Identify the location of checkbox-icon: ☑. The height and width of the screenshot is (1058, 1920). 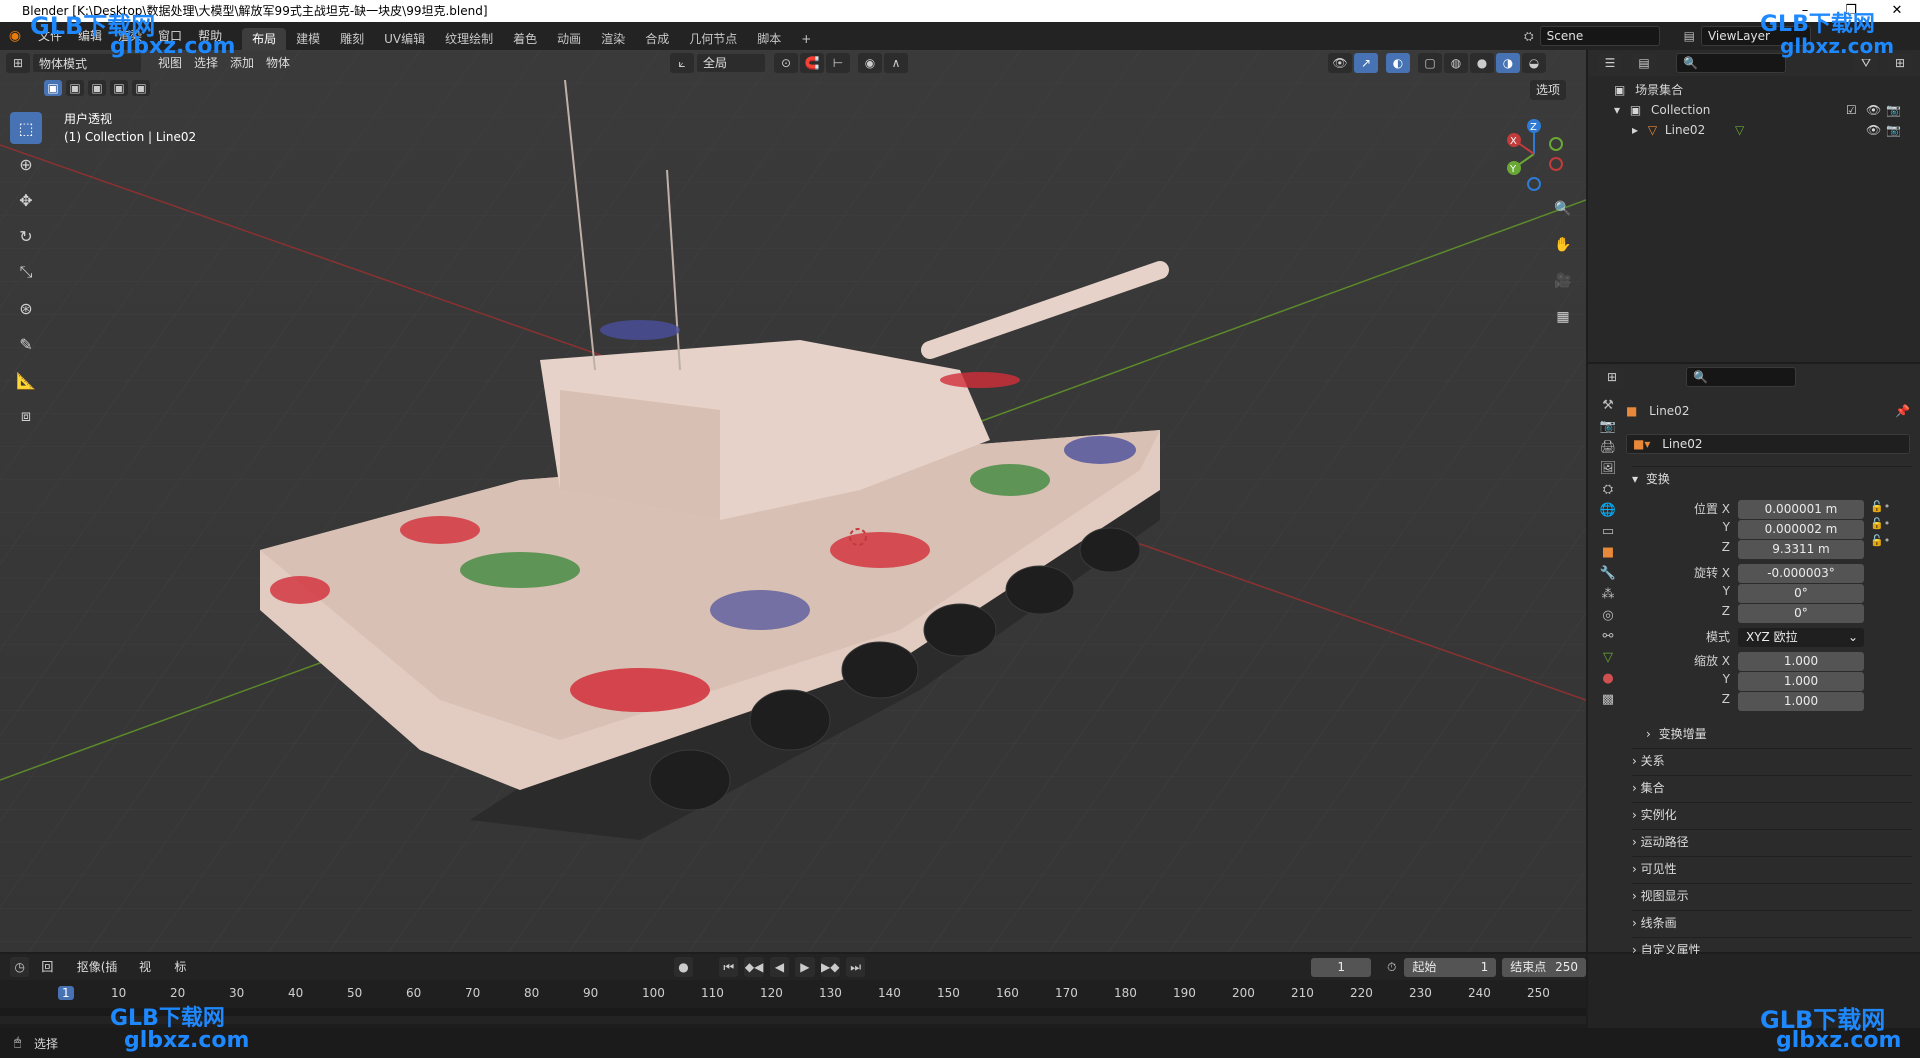
(1851, 110).